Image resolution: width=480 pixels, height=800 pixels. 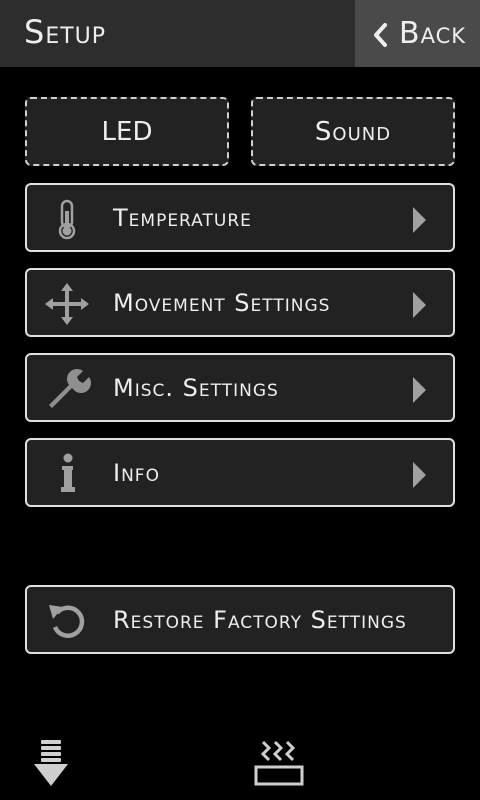 I want to click on back-button: Back, so click(x=417, y=33).